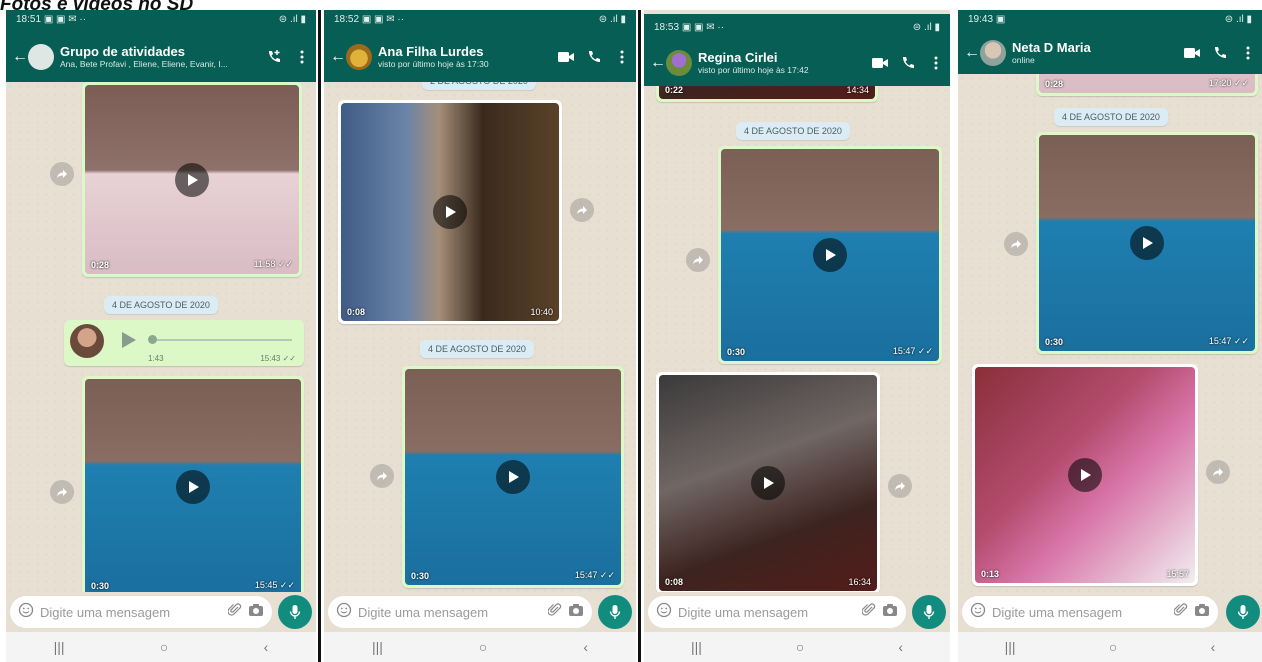  I want to click on video-thumbnail: 0:08 10:40, so click(450, 212).